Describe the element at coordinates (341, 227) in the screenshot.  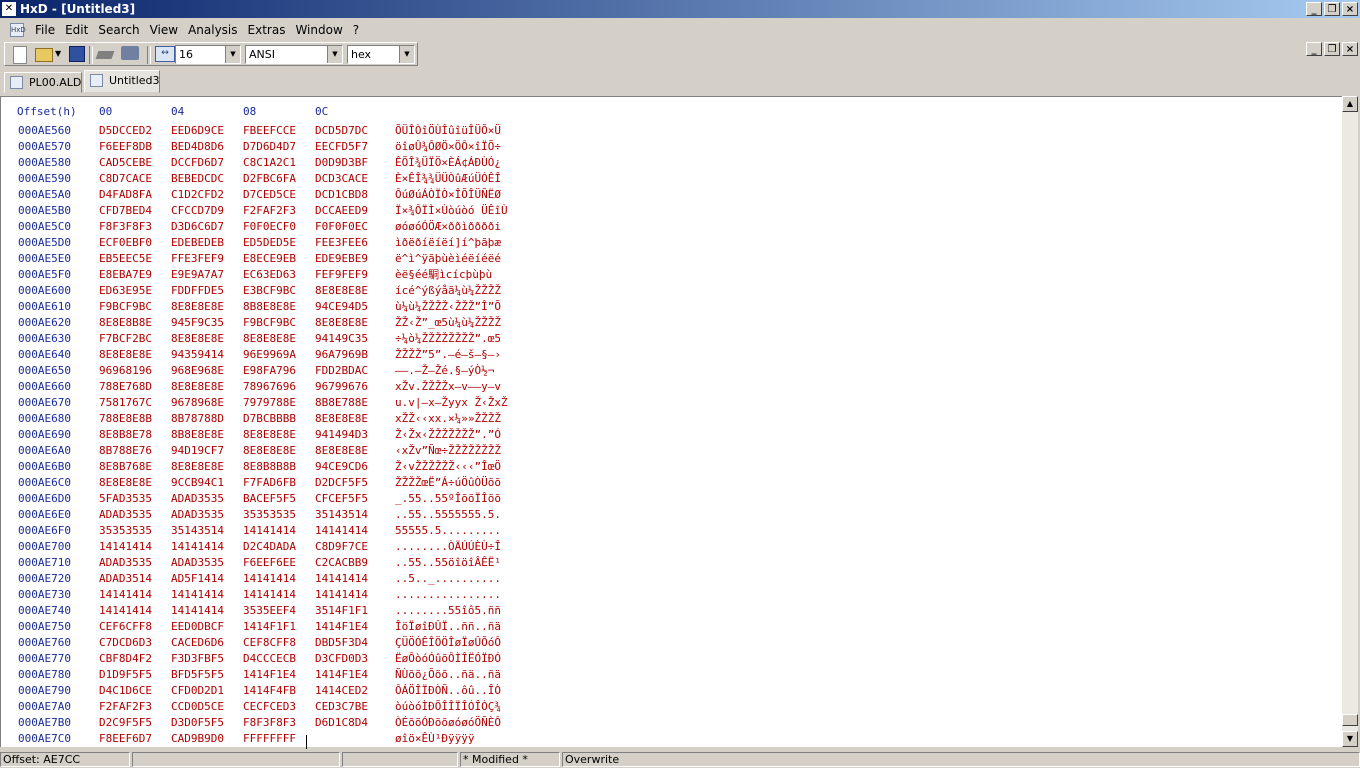
I see `hex-cell: F0F0F0EC` at that location.